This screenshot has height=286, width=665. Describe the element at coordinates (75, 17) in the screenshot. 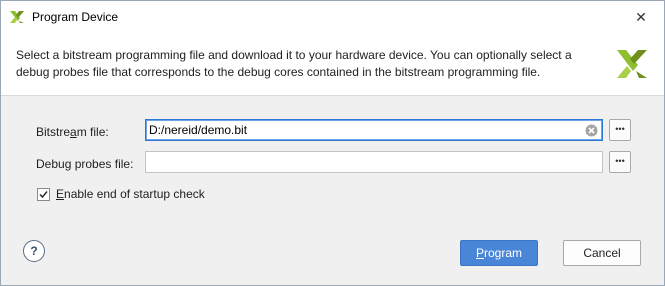

I see `window-title: Program Device` at that location.